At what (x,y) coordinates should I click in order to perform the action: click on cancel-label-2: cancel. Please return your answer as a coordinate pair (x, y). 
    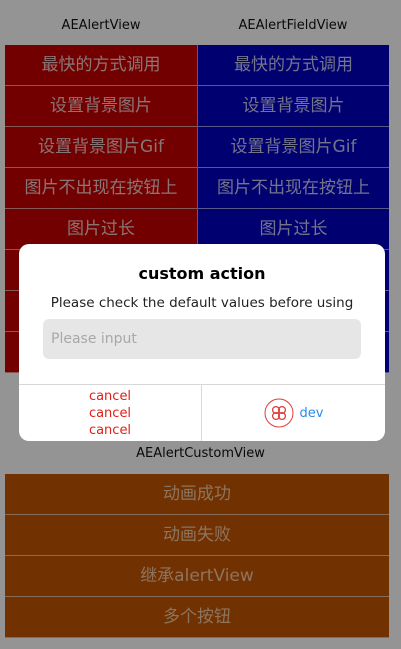
    Looking at the image, I should click on (110, 413).